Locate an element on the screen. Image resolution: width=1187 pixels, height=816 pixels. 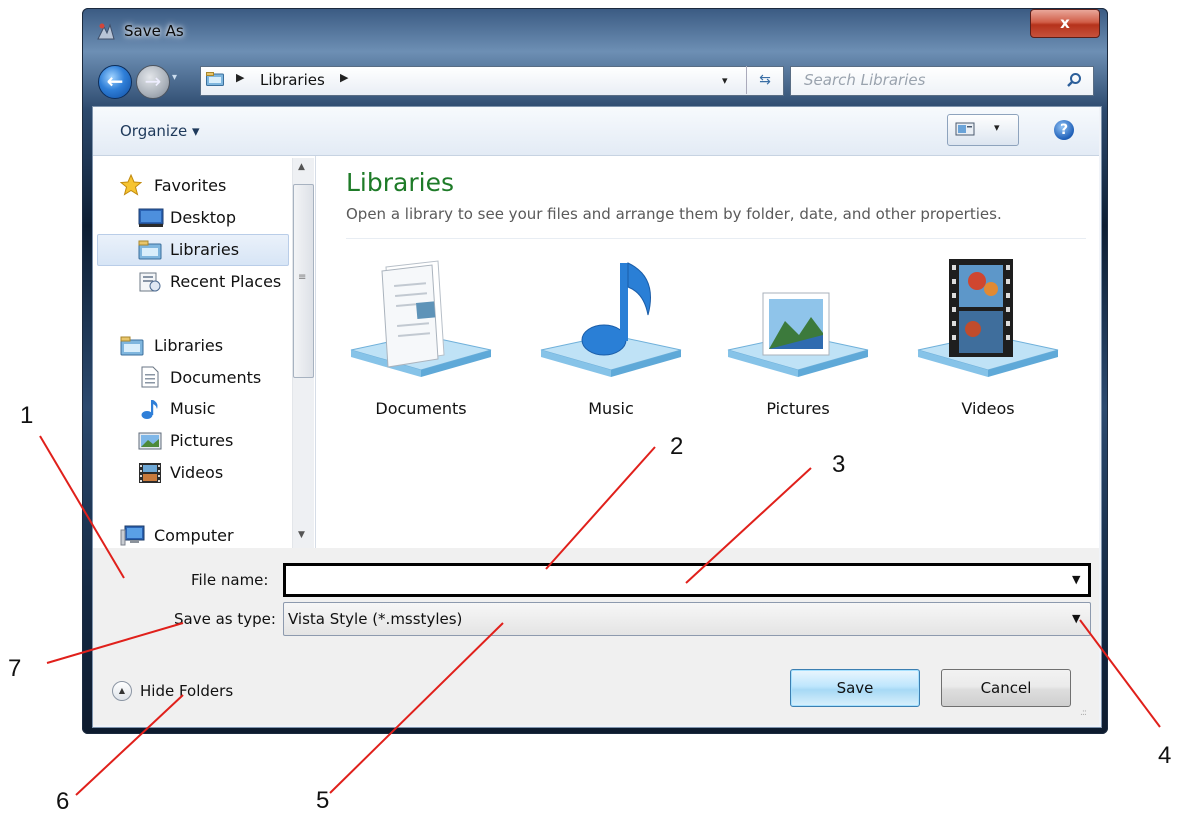
save-as-type-dropdown-icon: ▼ is located at coordinates (1076, 618).